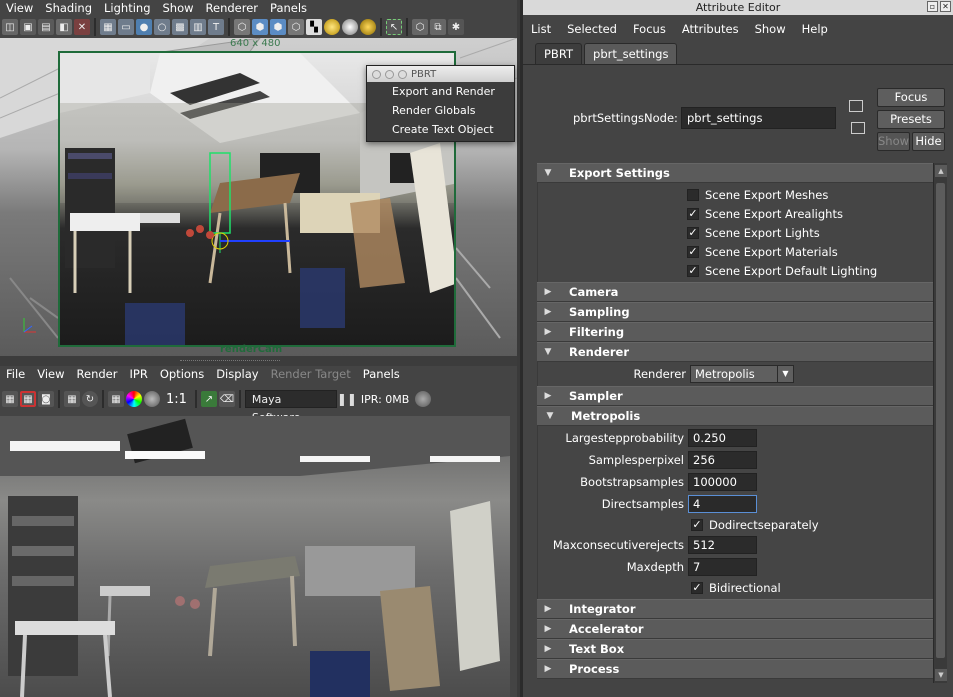 This screenshot has width=953, height=697. What do you see at coordinates (735, 609) in the screenshot?
I see `section-integrator: ▶ Integrator` at bounding box center [735, 609].